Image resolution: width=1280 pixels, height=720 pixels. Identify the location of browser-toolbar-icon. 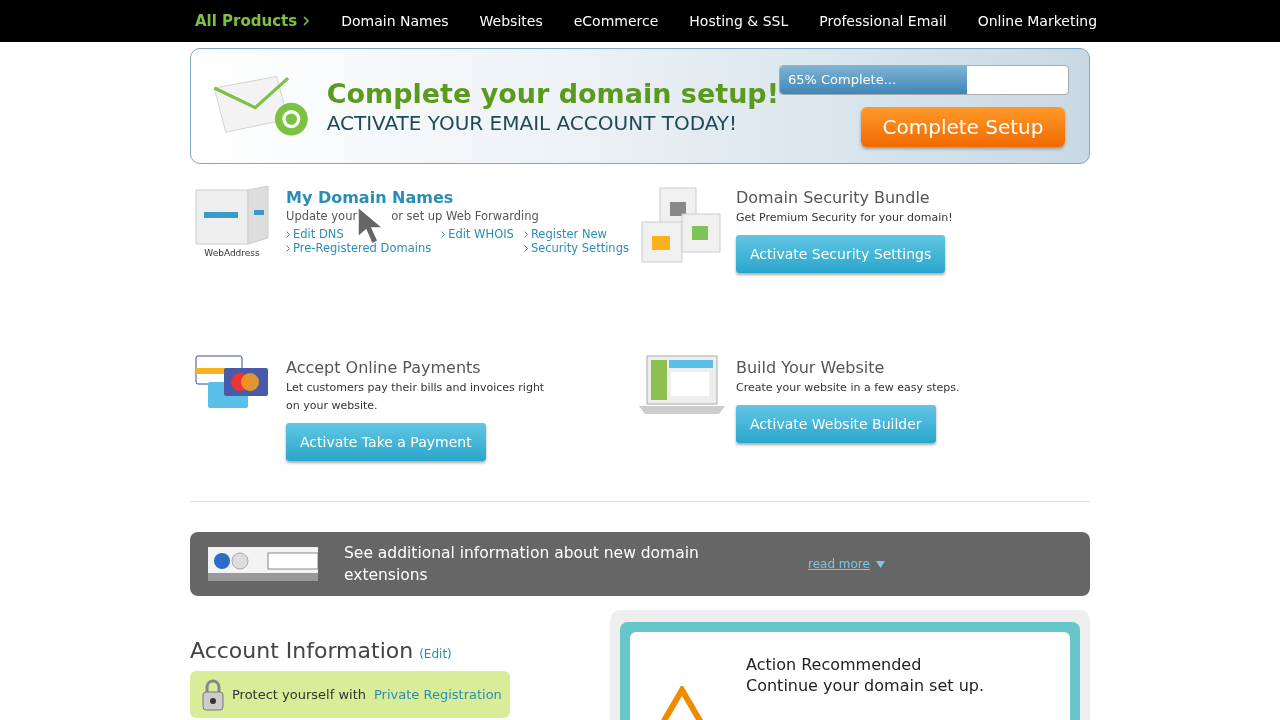
(263, 564).